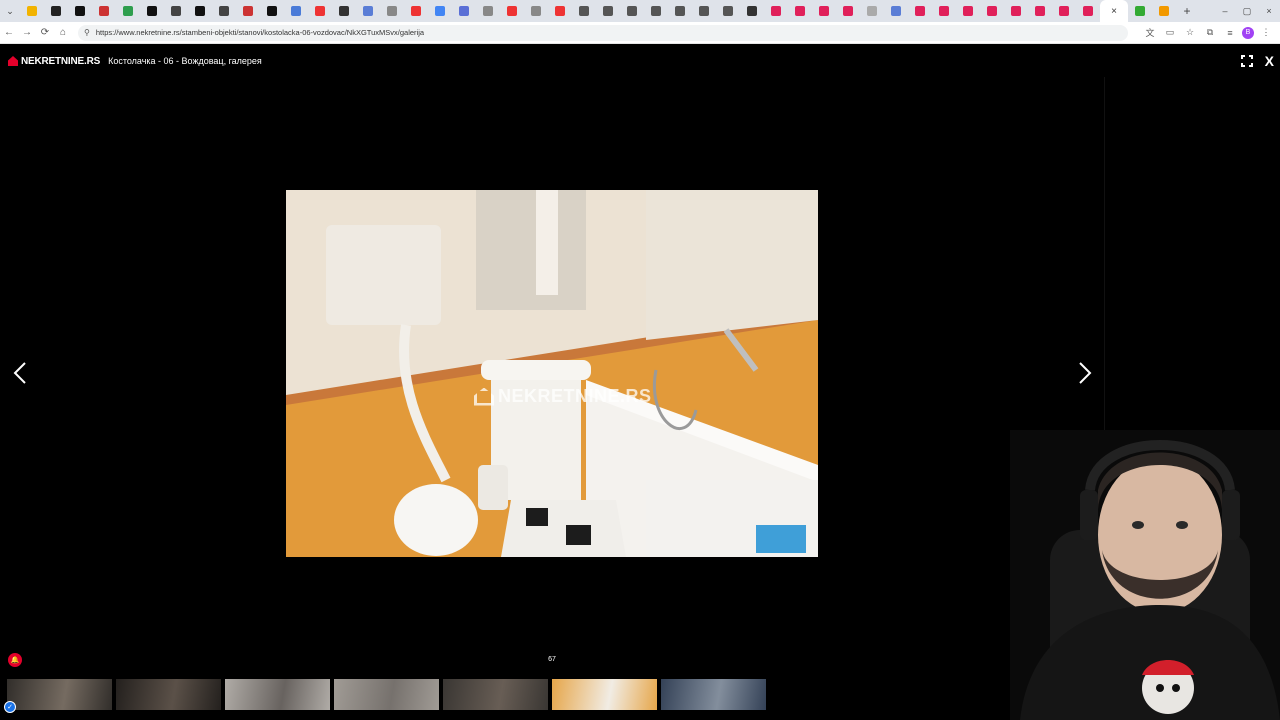  I want to click on site-logo: NEKRETNINE.RS, so click(54, 61).